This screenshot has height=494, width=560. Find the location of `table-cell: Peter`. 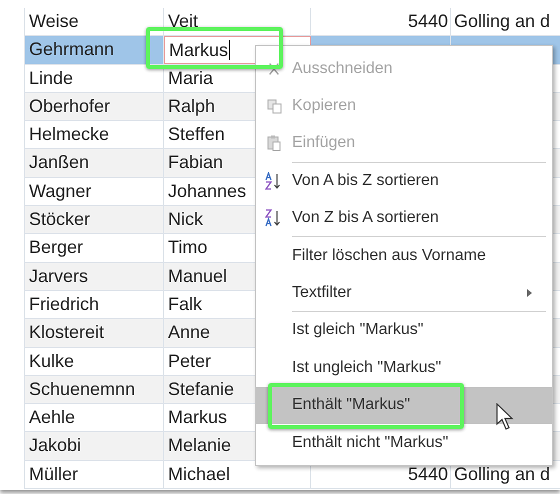

table-cell: Peter is located at coordinates (190, 360).